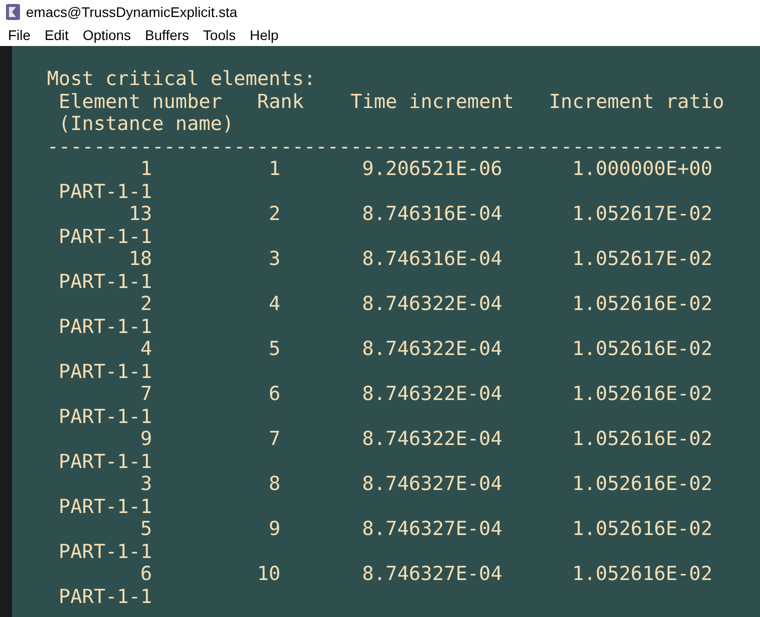  Describe the element at coordinates (264, 35) in the screenshot. I see `menu-item: Help` at that location.